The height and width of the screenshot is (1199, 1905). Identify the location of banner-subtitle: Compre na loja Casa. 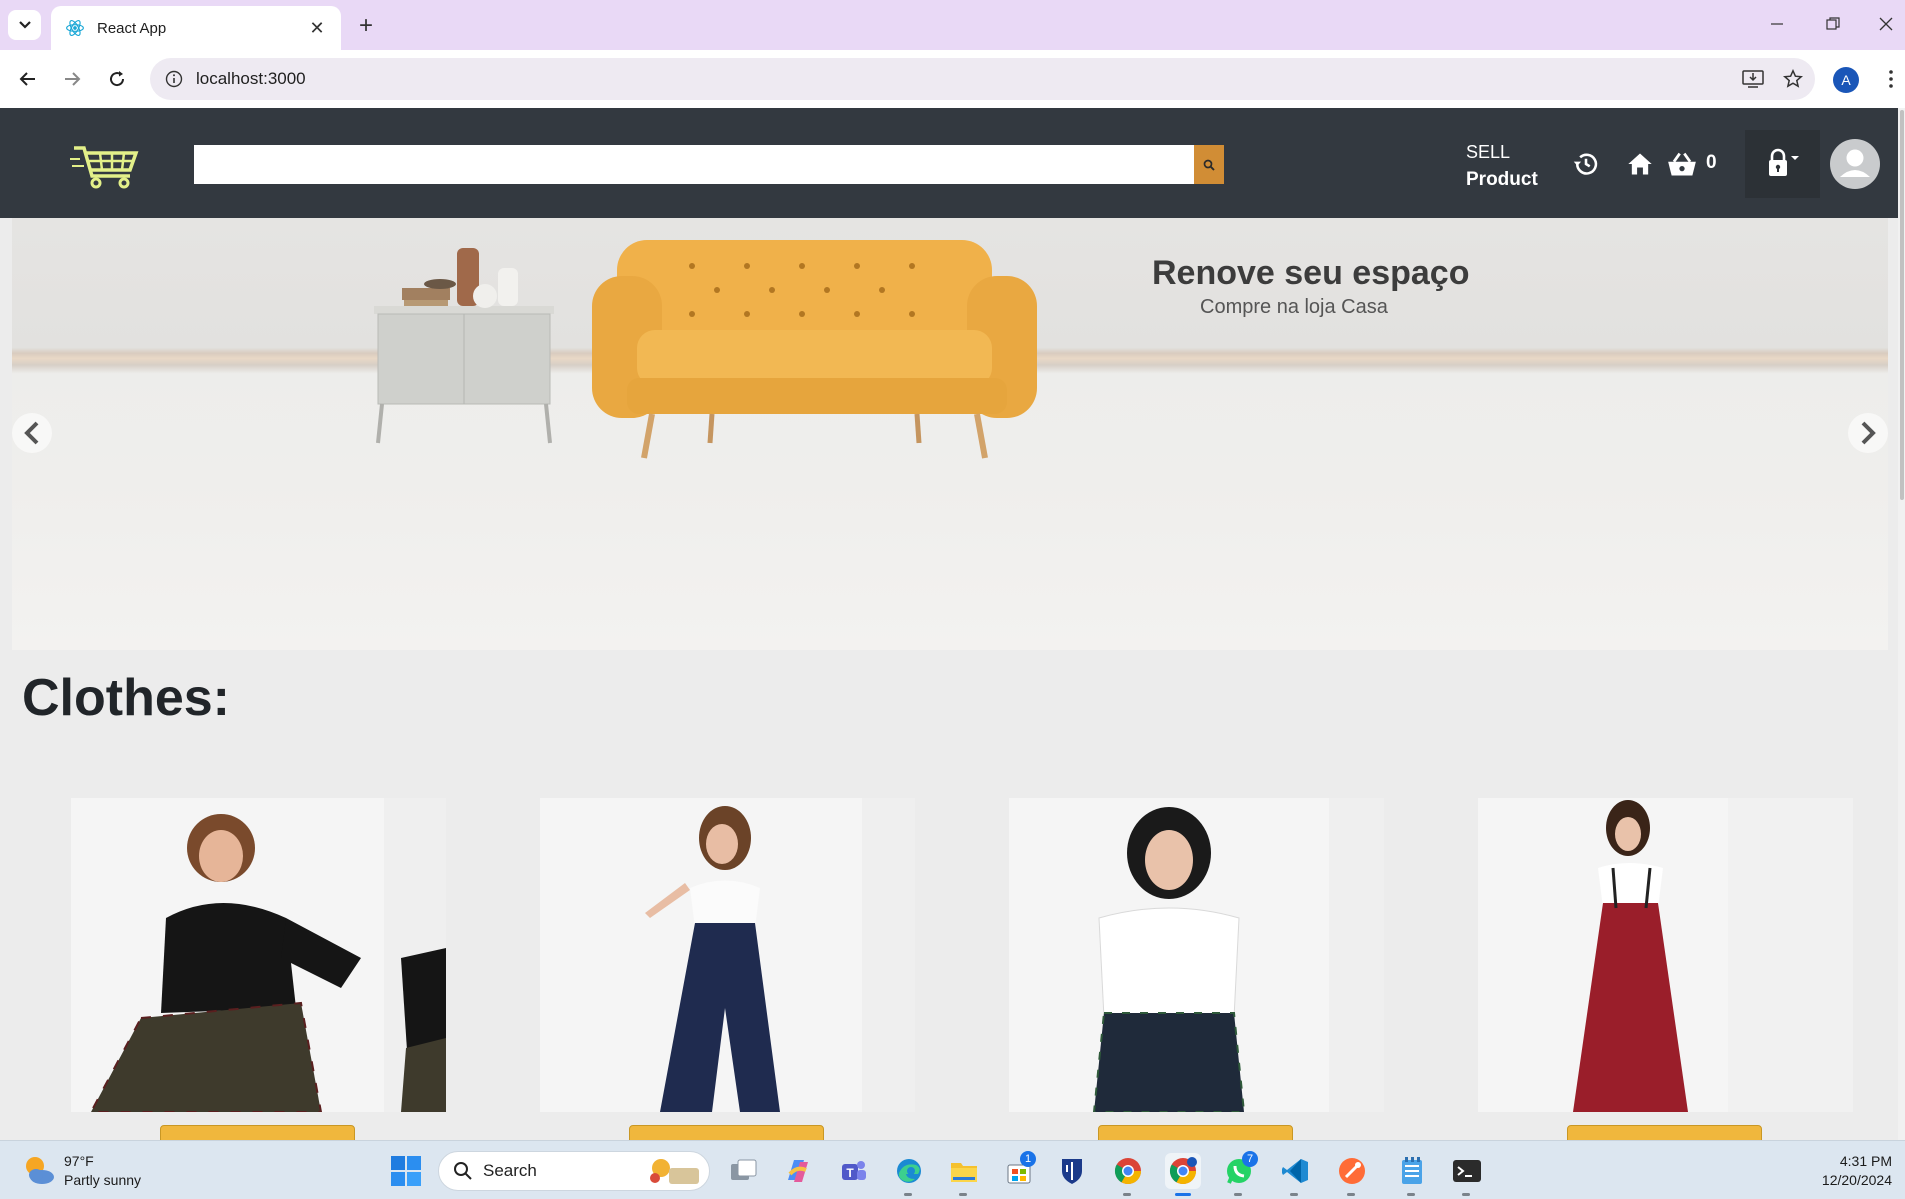
(1294, 307).